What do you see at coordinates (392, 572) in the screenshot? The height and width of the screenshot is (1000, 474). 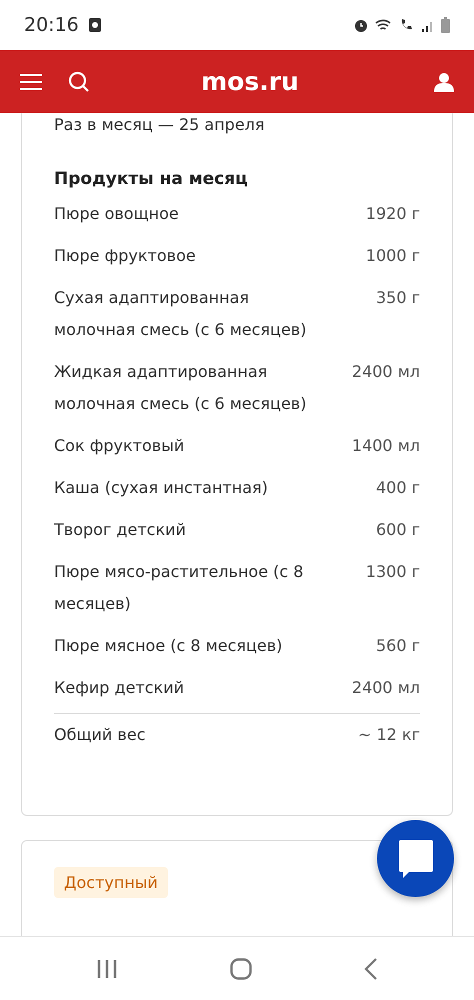 I see `product-amount: 1300 г` at bounding box center [392, 572].